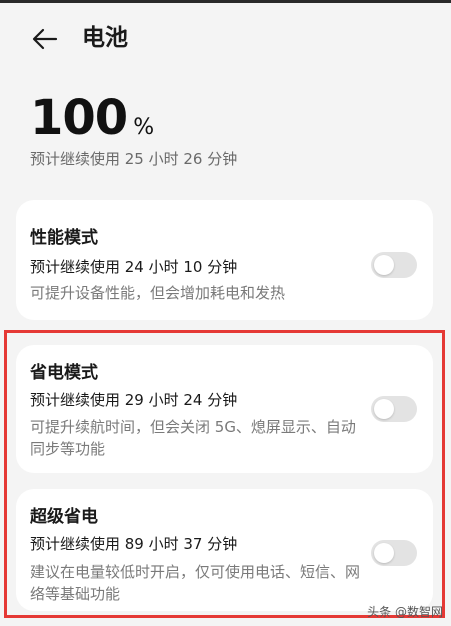 The height and width of the screenshot is (626, 451). What do you see at coordinates (105, 38) in the screenshot?
I see `page-title: 电池` at bounding box center [105, 38].